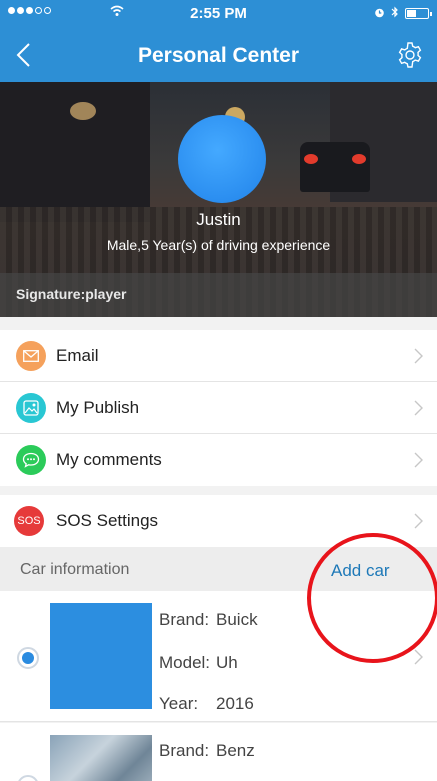 The width and height of the screenshot is (437, 781). Describe the element at coordinates (98, 407) in the screenshot. I see `menu-item-label: My Publish` at that location.